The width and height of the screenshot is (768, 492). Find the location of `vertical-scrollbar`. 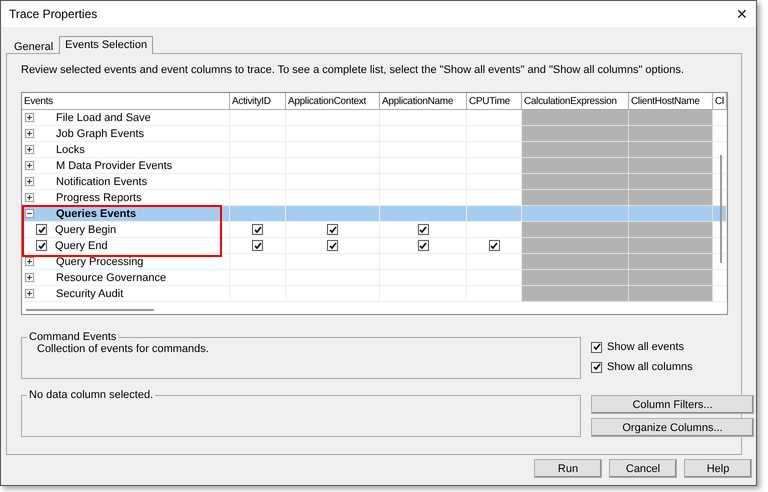

vertical-scrollbar is located at coordinates (721, 209).